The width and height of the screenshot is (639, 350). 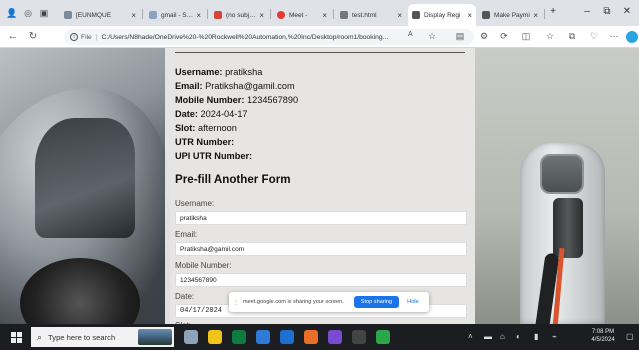 I want to click on info-date: Date: 2024-04-17, so click(x=211, y=114).